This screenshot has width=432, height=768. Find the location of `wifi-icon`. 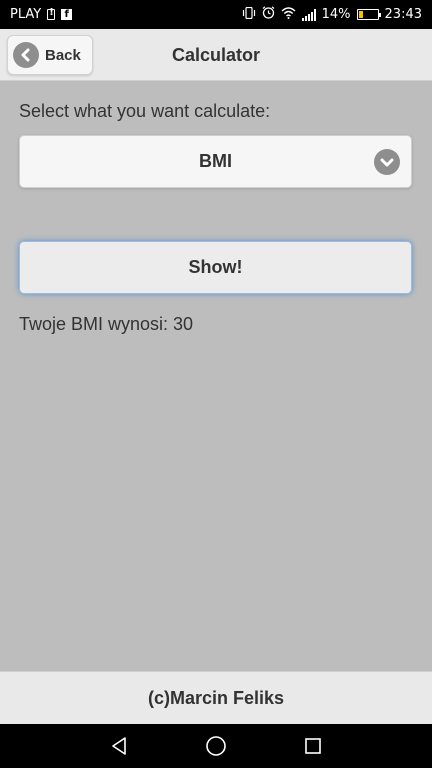

wifi-icon is located at coordinates (288, 14).